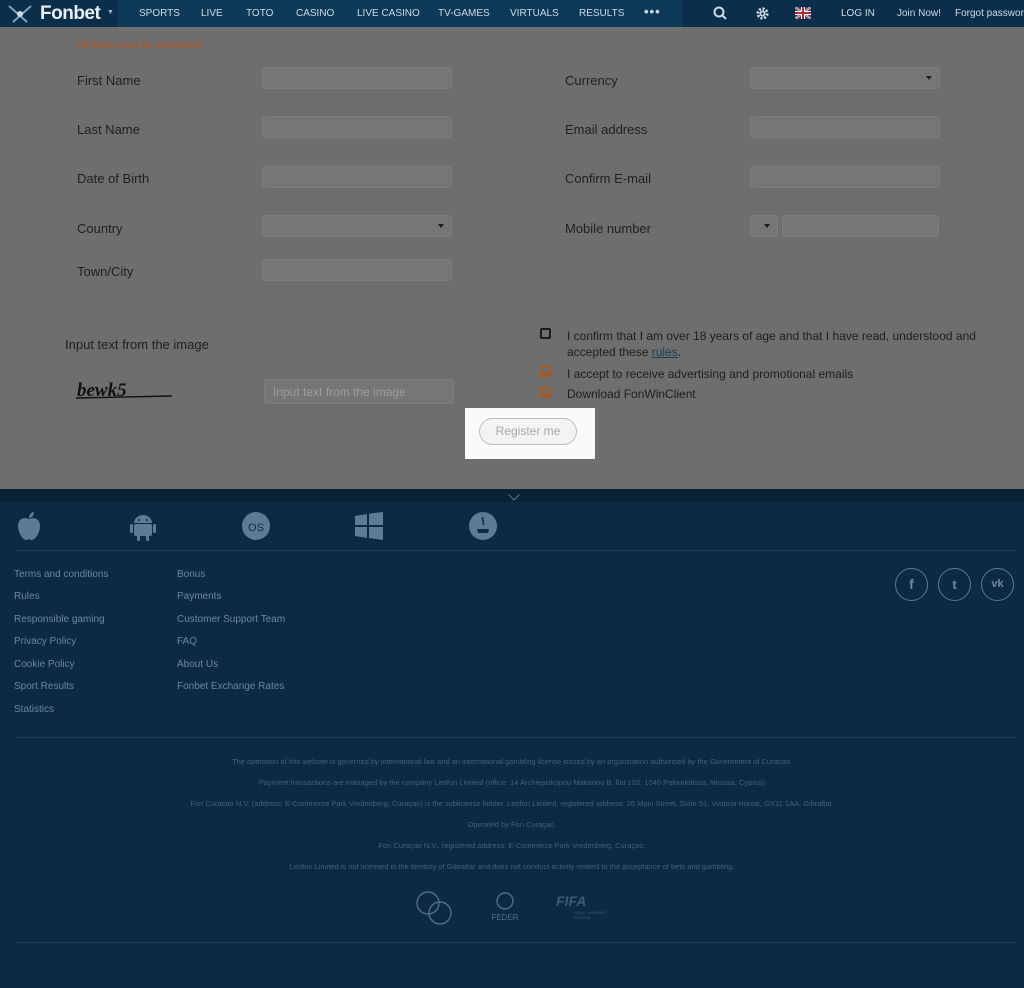 This screenshot has height=988, width=1024. I want to click on town-input, so click(357, 270).